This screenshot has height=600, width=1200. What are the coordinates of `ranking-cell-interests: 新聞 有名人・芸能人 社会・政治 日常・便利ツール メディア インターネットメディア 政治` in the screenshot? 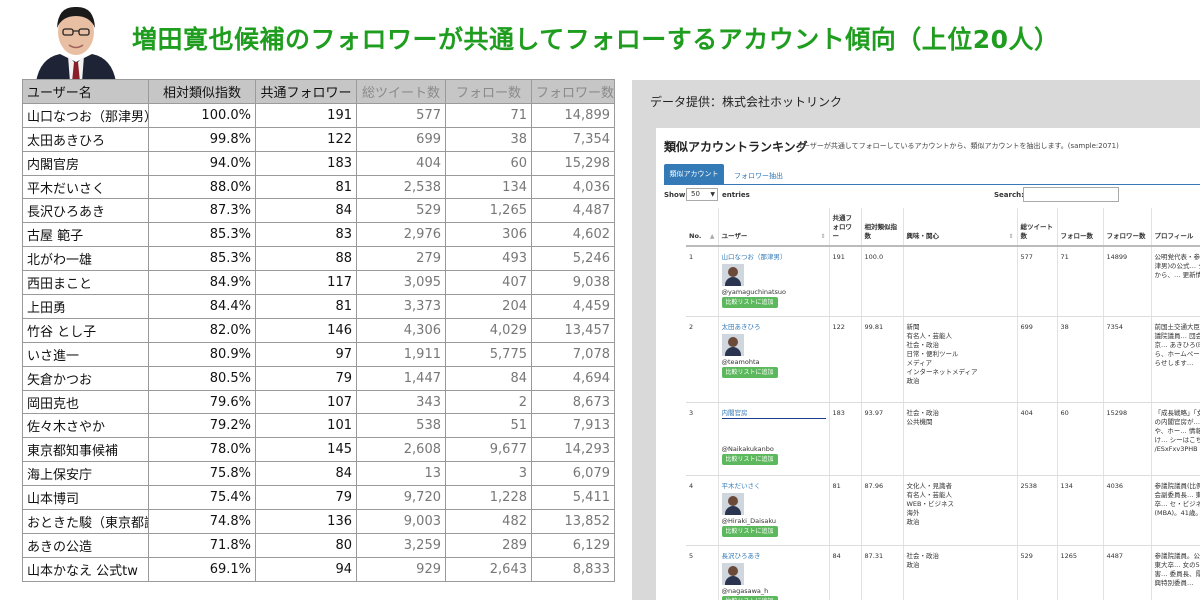 It's located at (960, 359).